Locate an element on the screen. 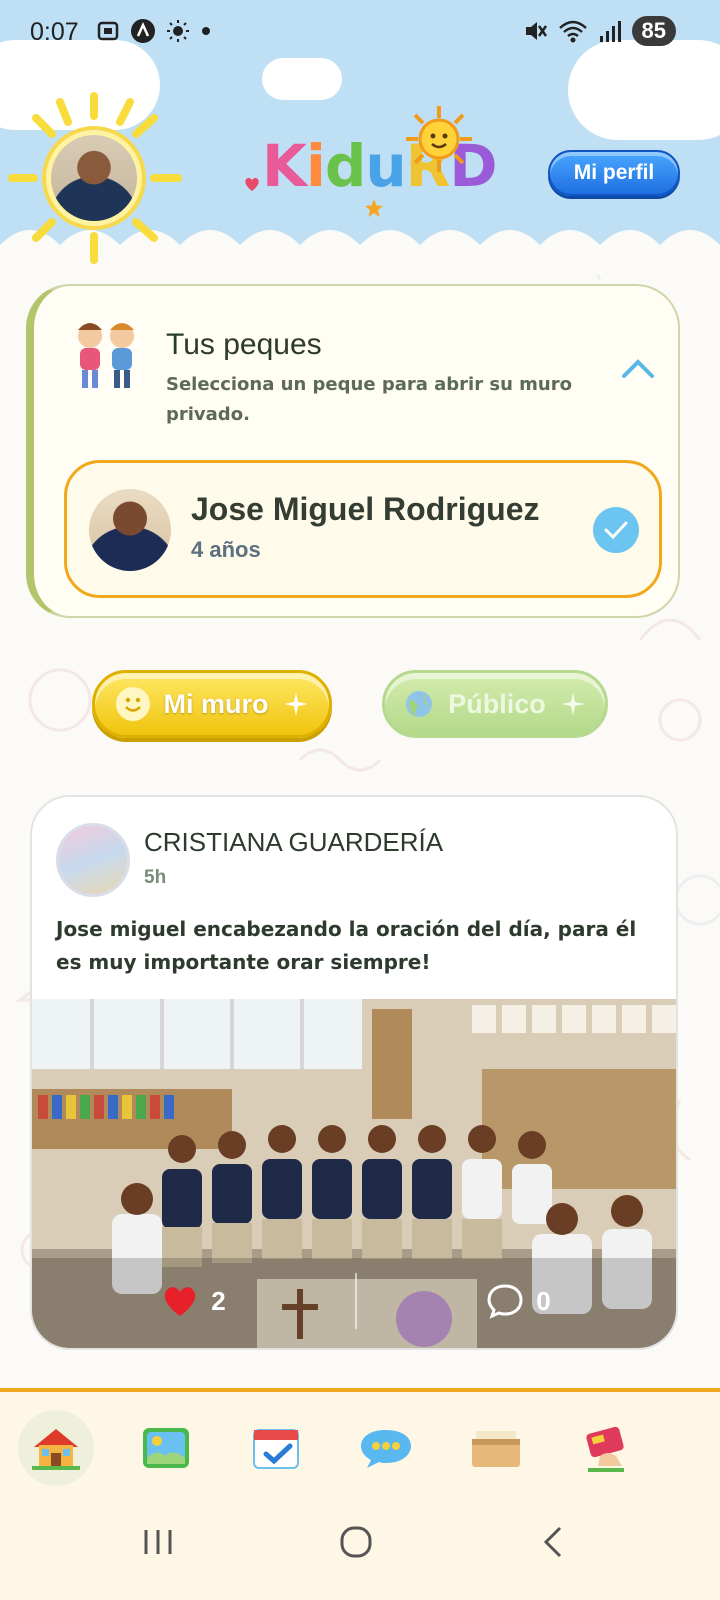  child-name: Jose Miguel Rodriguez is located at coordinates (365, 509).